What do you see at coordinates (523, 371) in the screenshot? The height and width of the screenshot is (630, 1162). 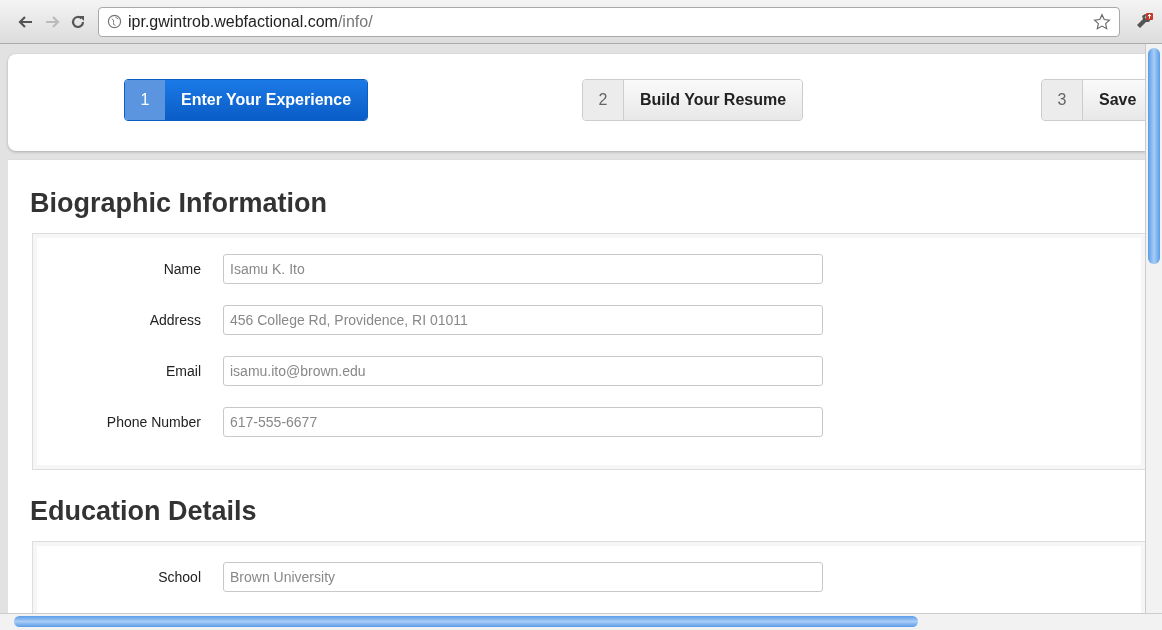 I see `input-field: isamu.ito@brown.edu` at bounding box center [523, 371].